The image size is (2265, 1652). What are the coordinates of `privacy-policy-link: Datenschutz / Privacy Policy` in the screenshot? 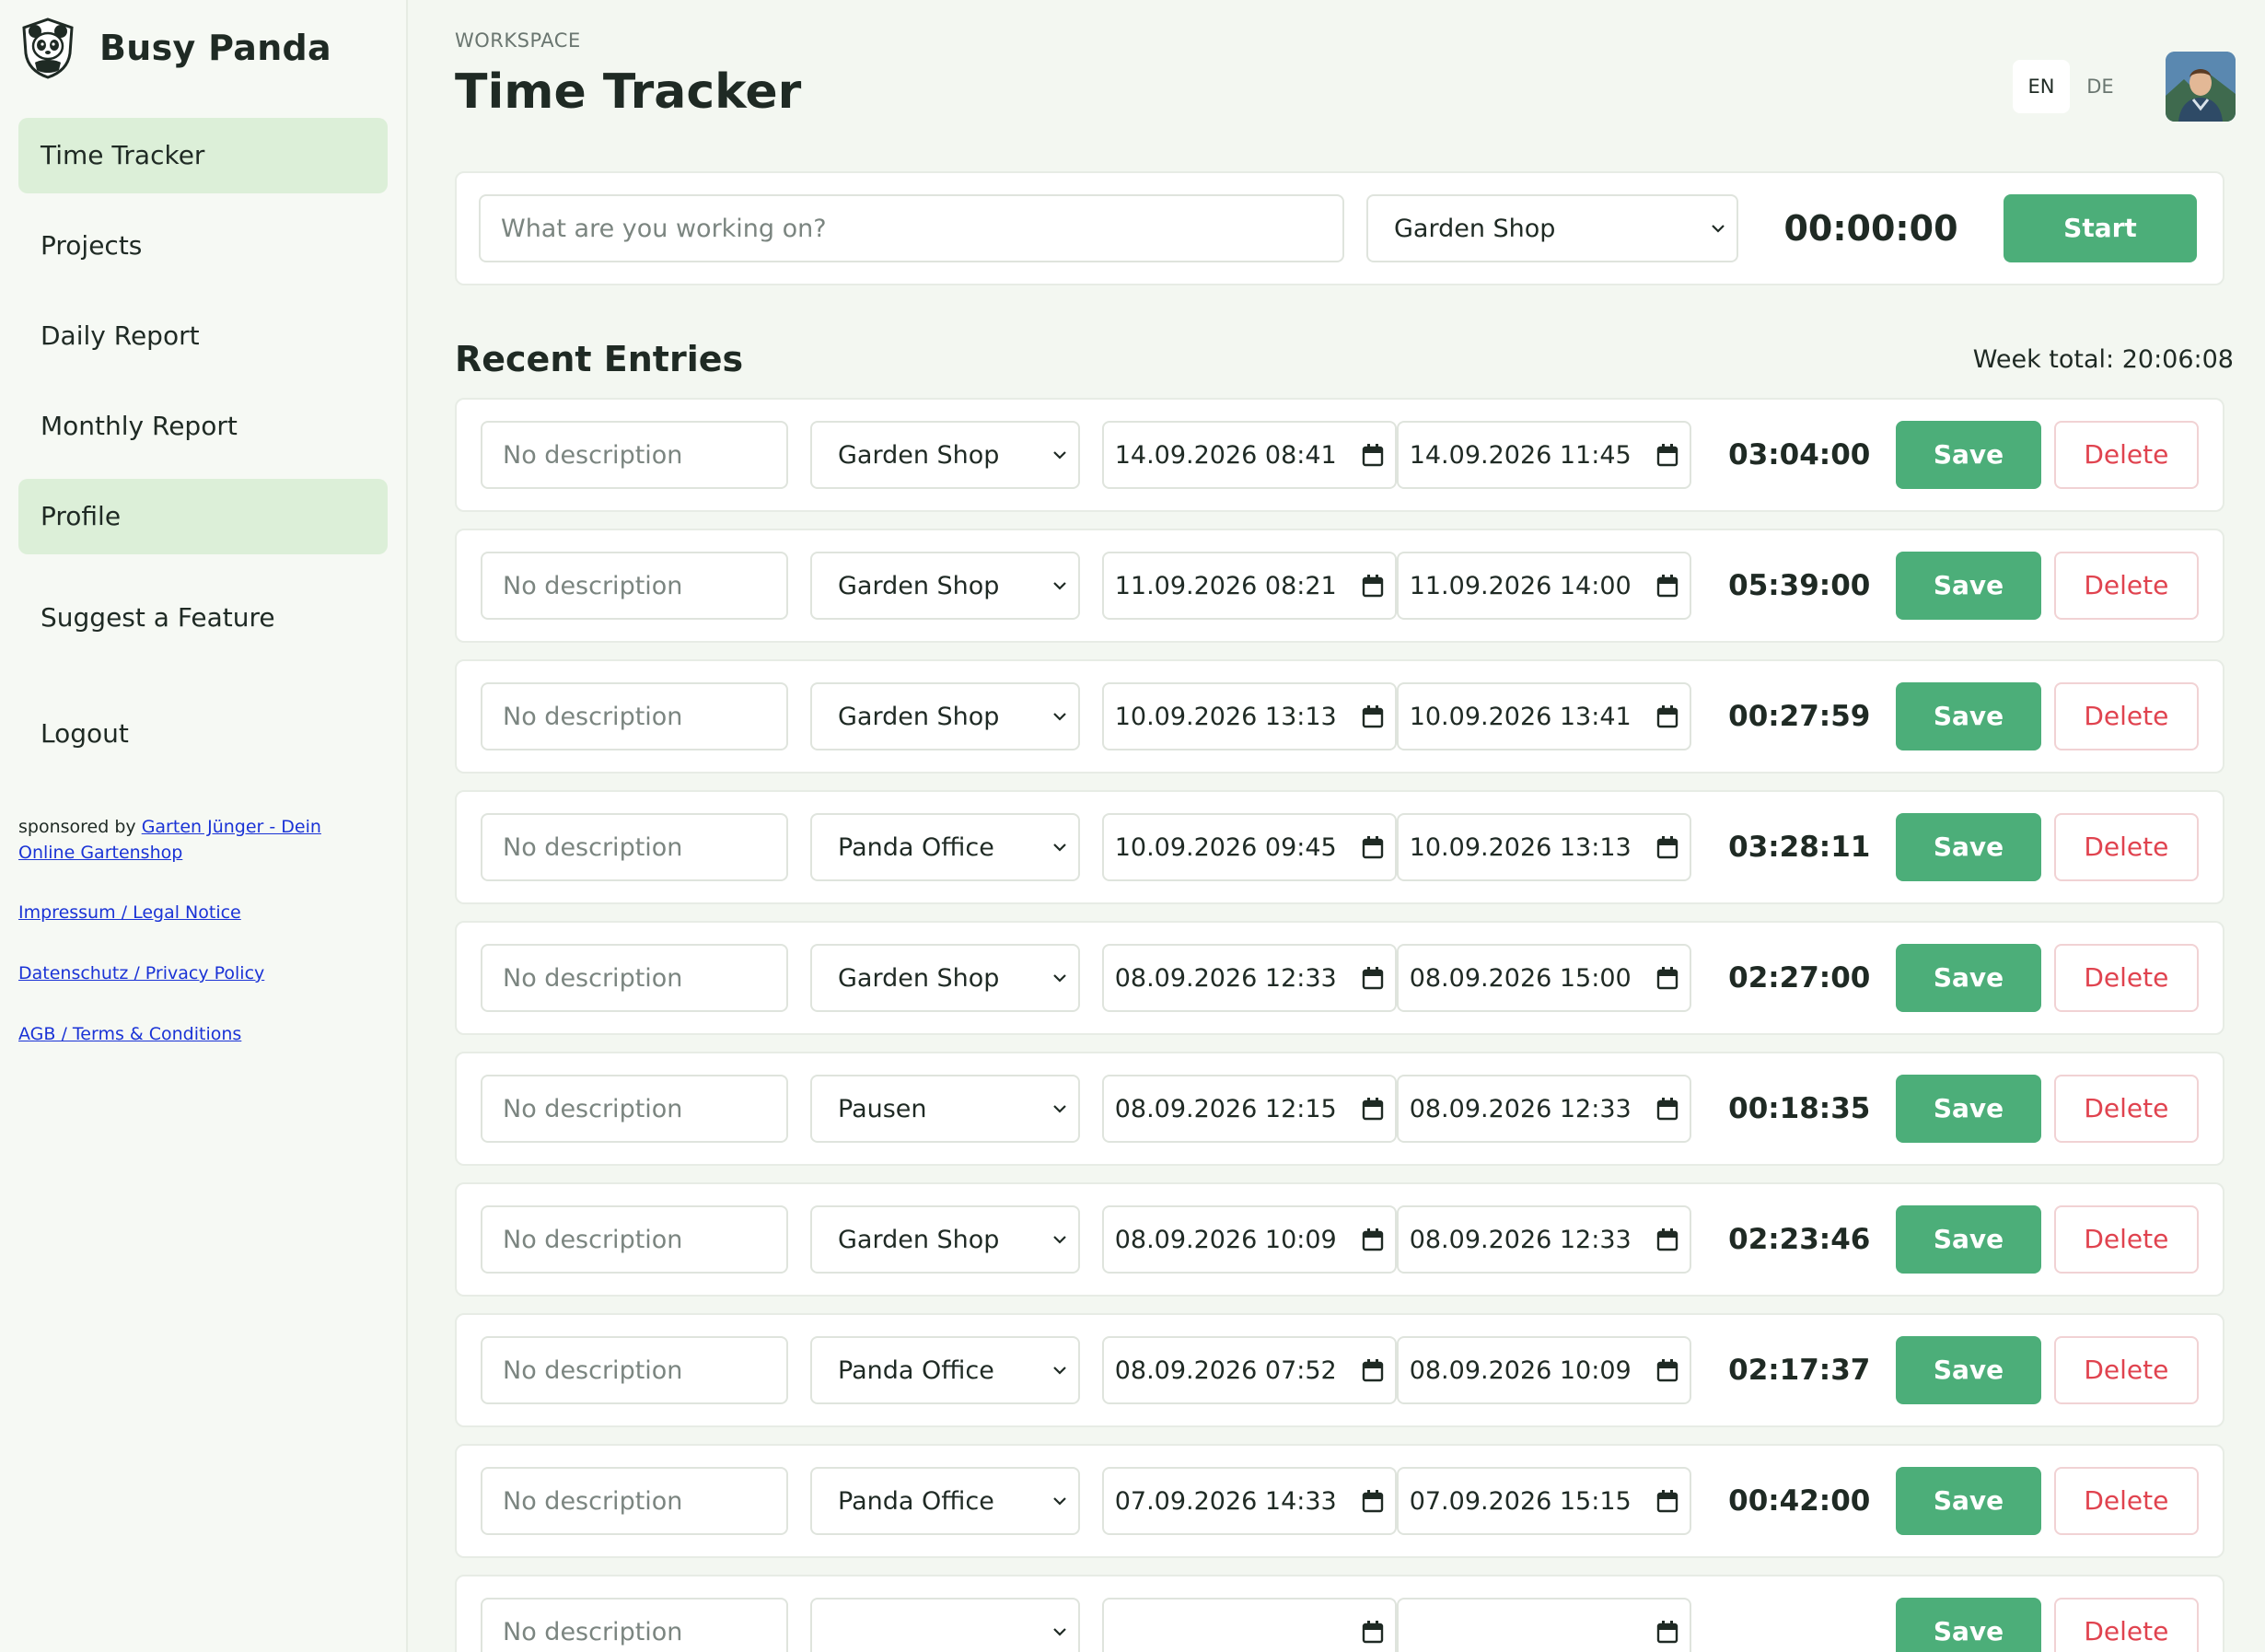 It's located at (203, 973).